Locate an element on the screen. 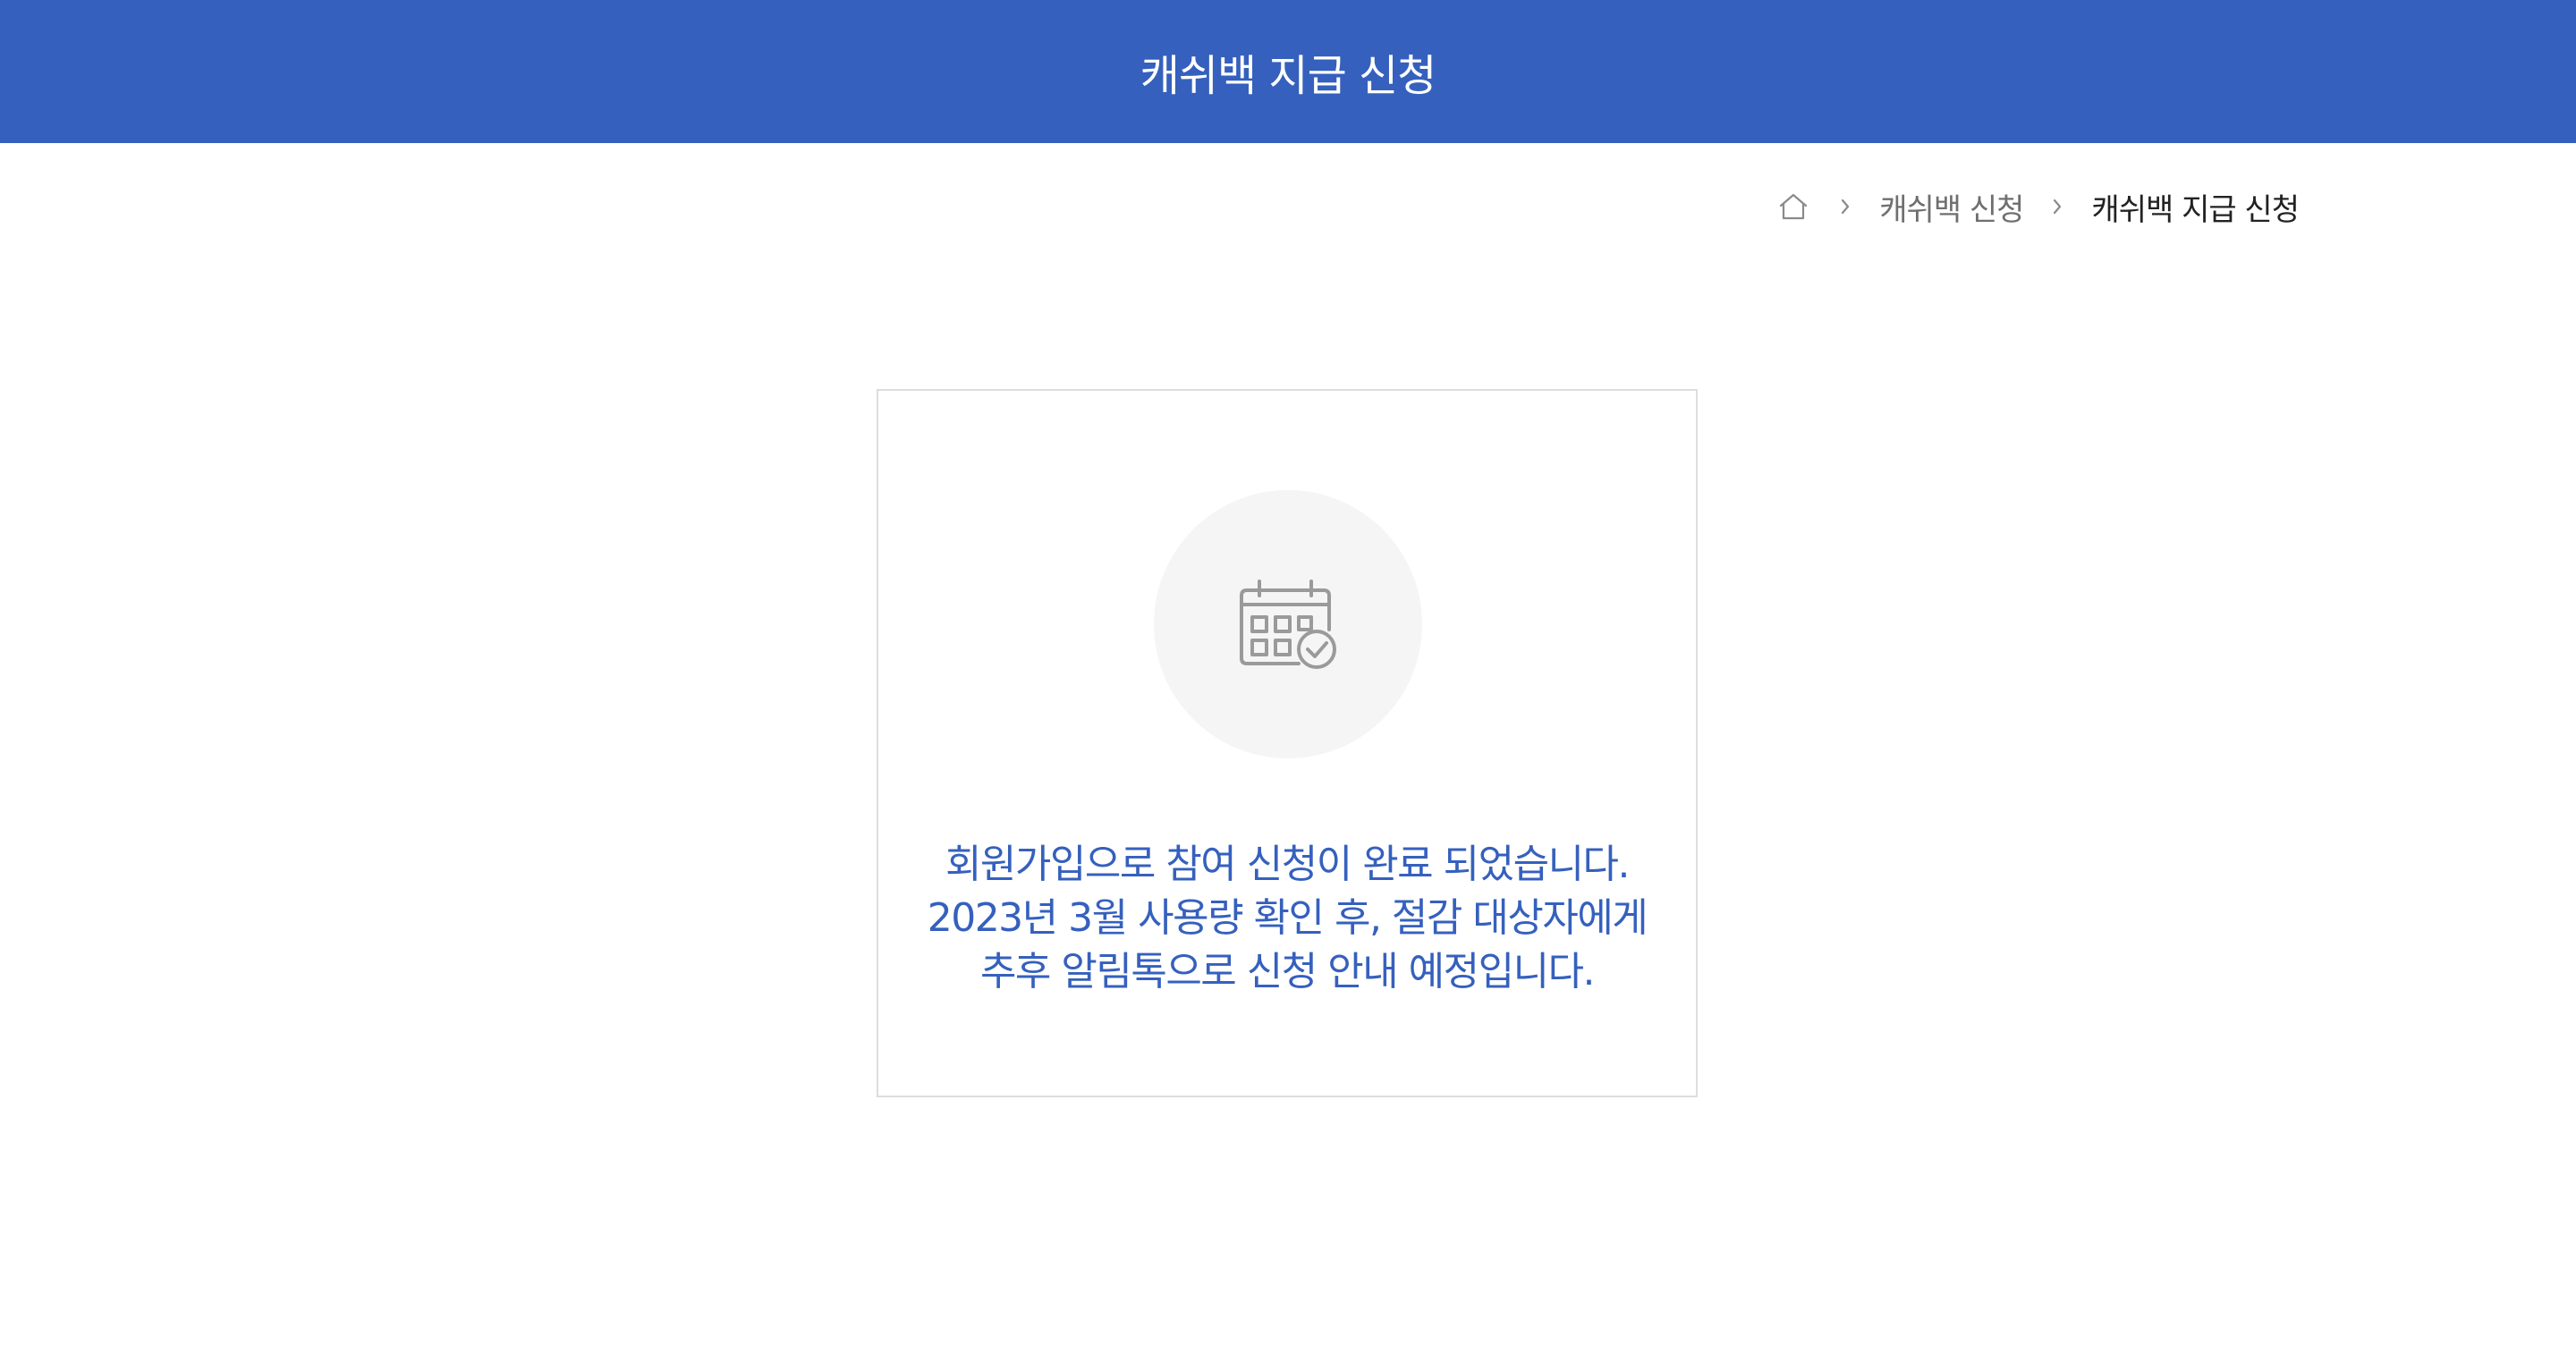 This screenshot has height=1354, width=2576. message-line: 2023년 3월 사용량 확인 후, 절감 대상자에게 is located at coordinates (1287, 918).